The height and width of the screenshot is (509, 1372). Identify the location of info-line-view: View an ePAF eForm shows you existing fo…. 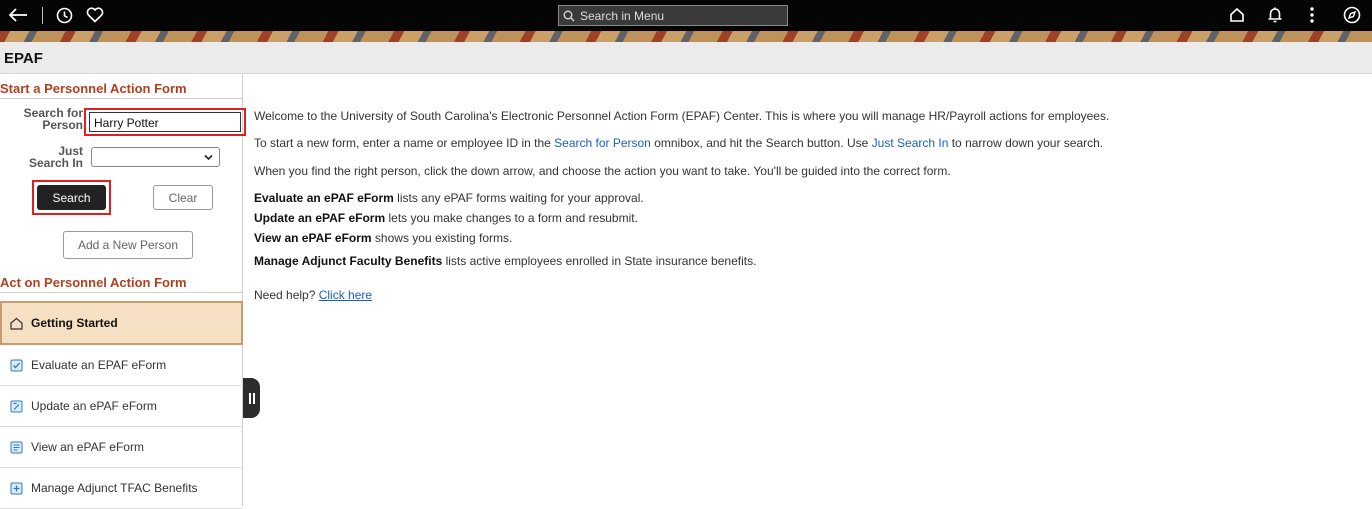
(383, 238).